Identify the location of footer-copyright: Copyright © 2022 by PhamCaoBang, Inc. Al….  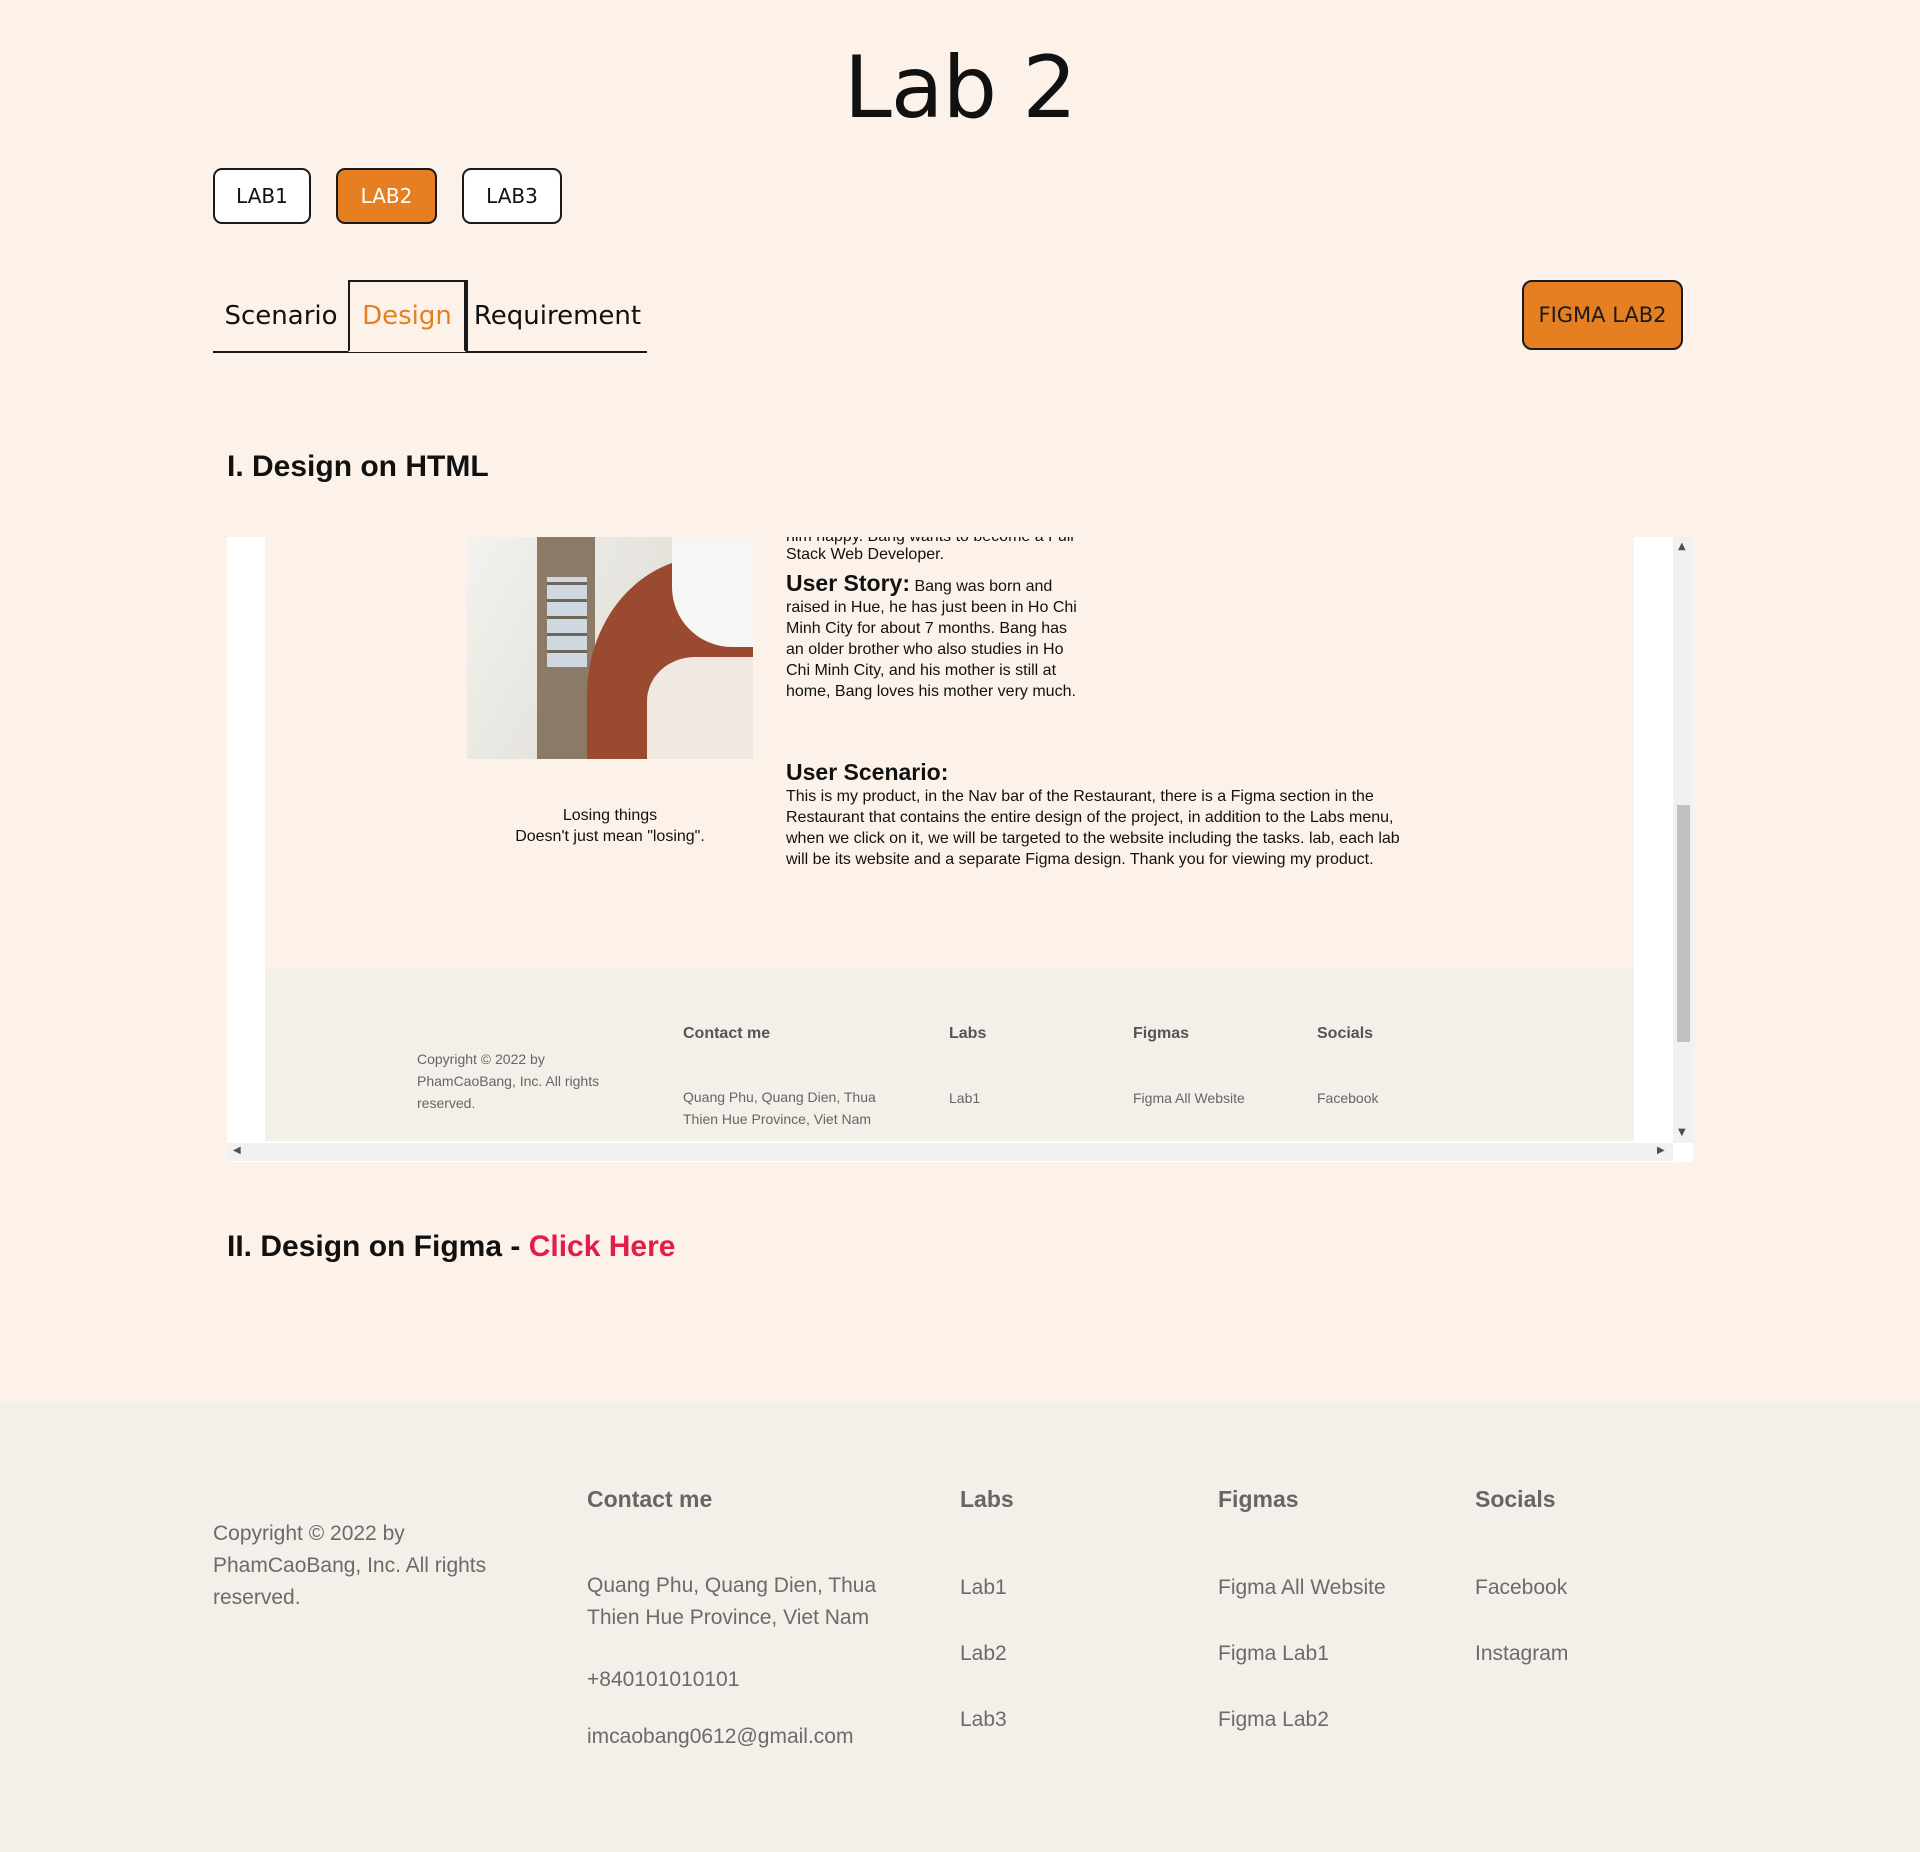
(349, 1566).